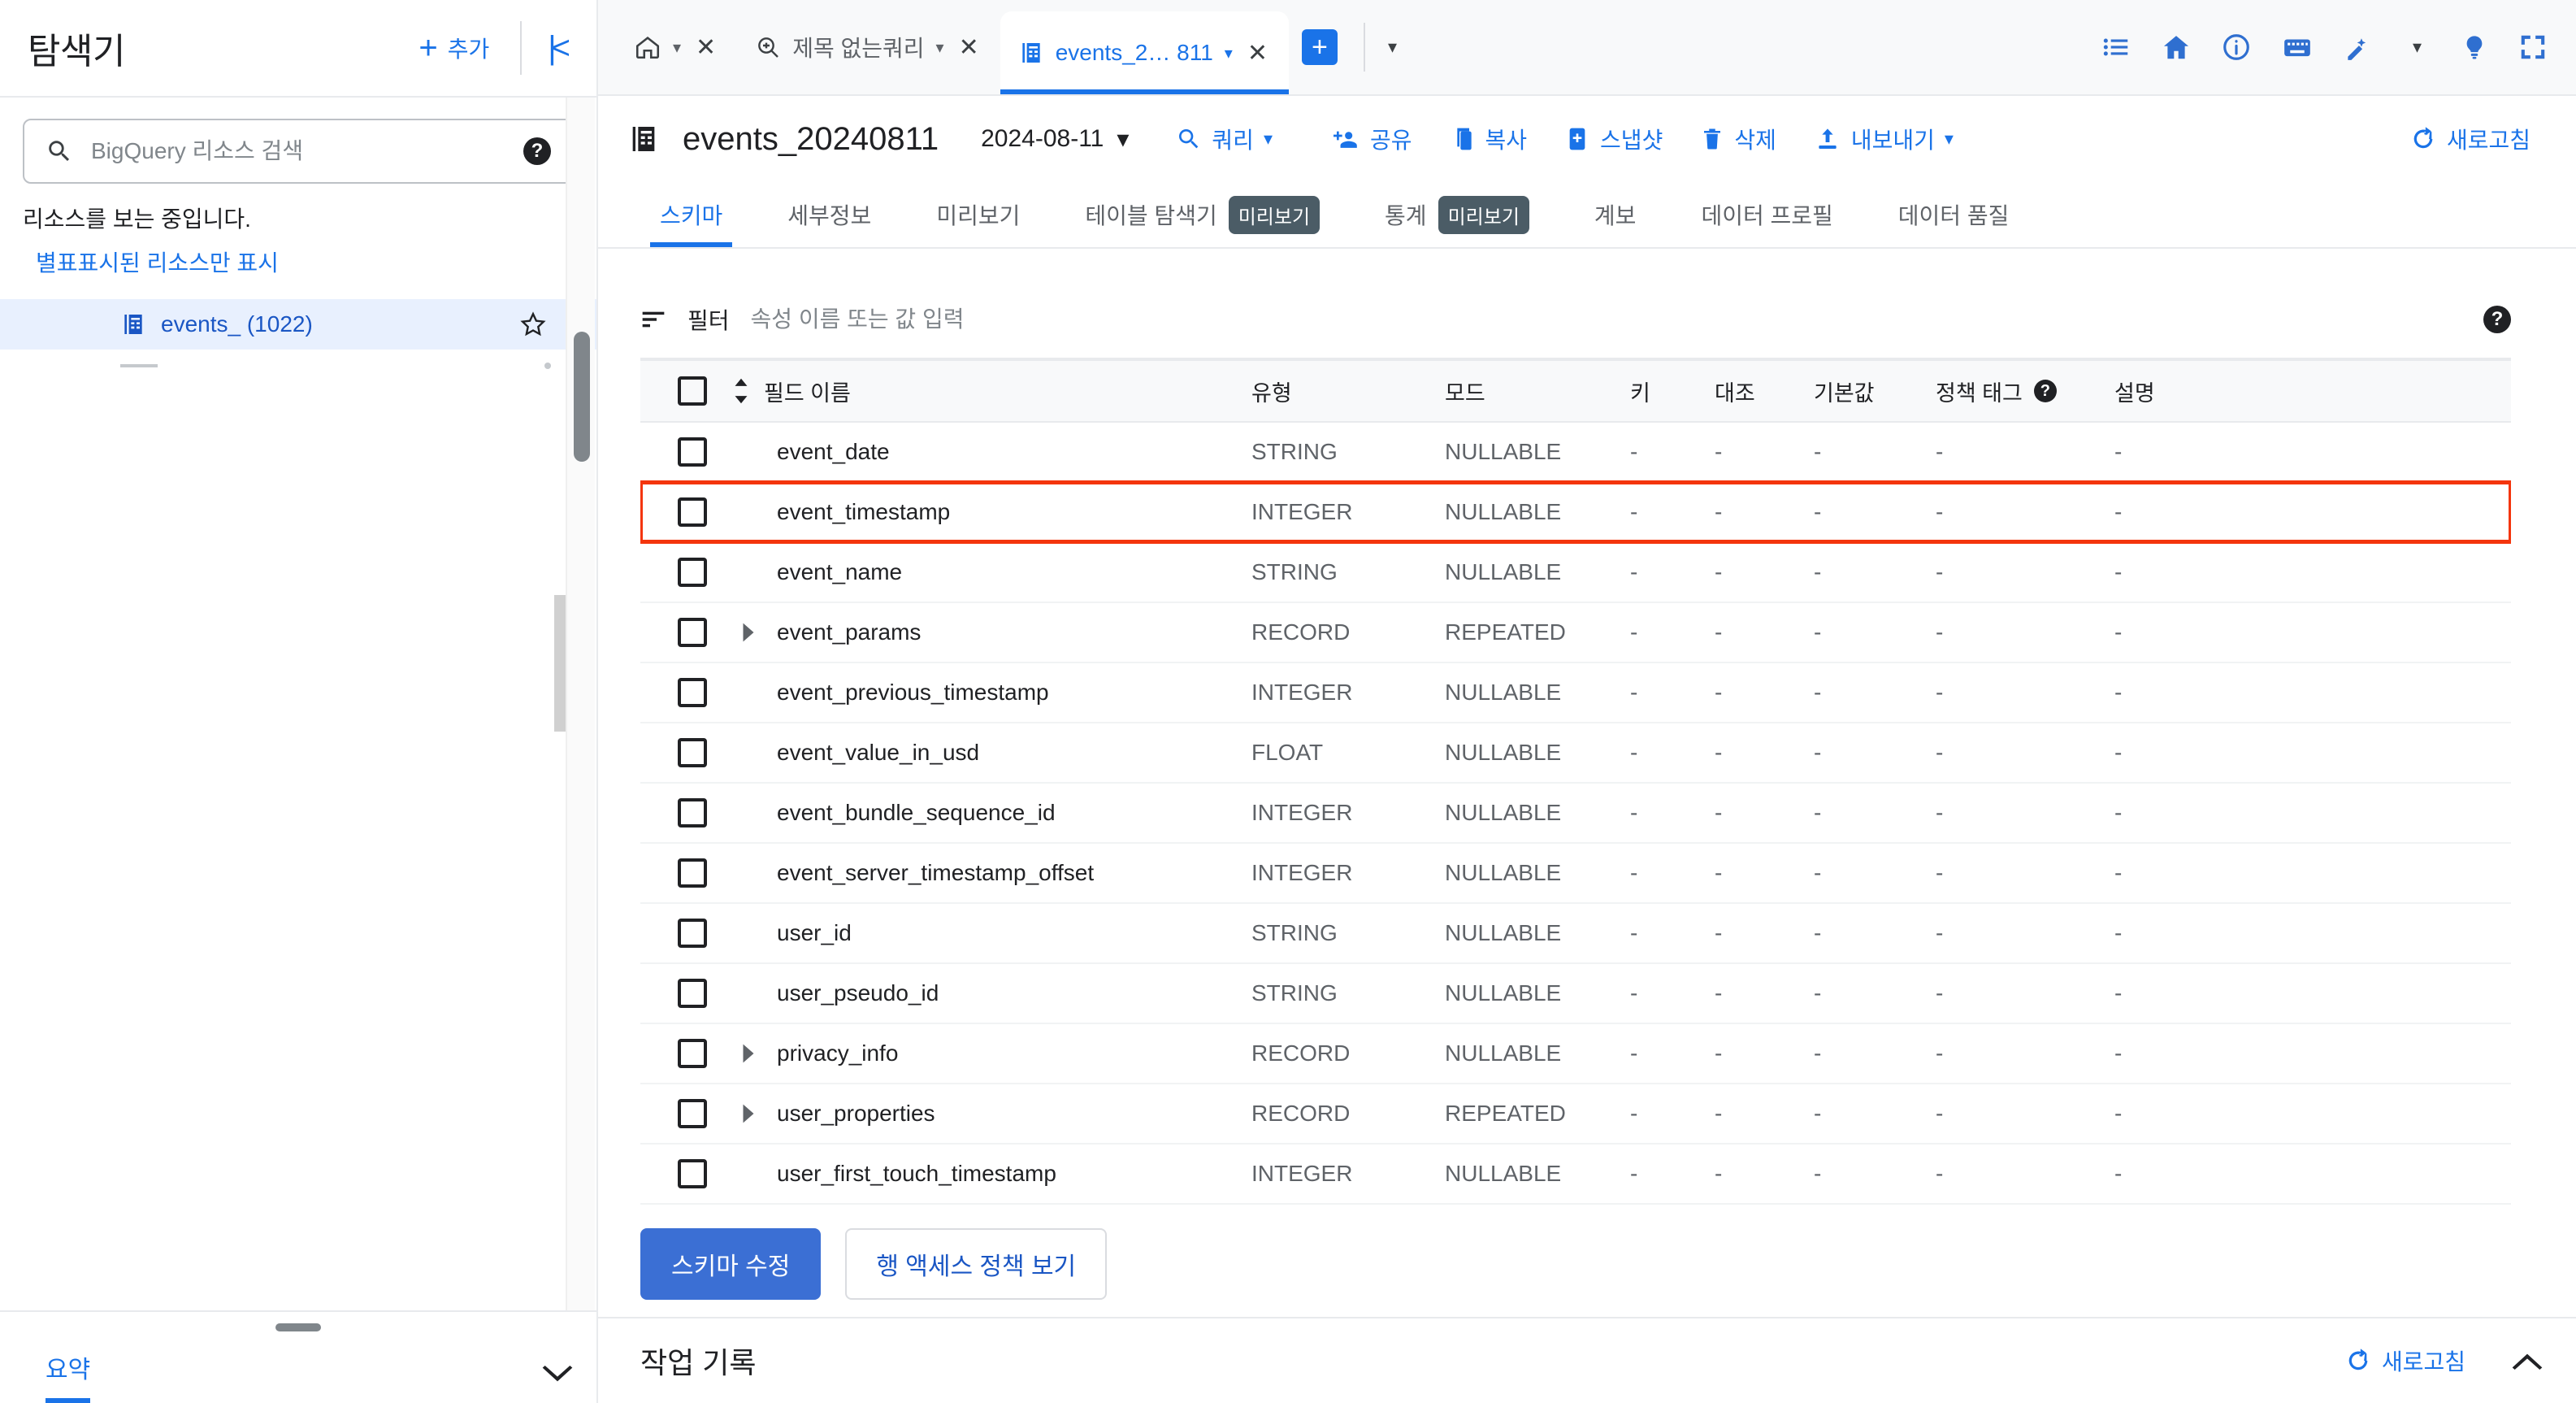  What do you see at coordinates (1575, 632) in the screenshot?
I see `table-row: event_params RECORD REPEATED - - - - -` at bounding box center [1575, 632].